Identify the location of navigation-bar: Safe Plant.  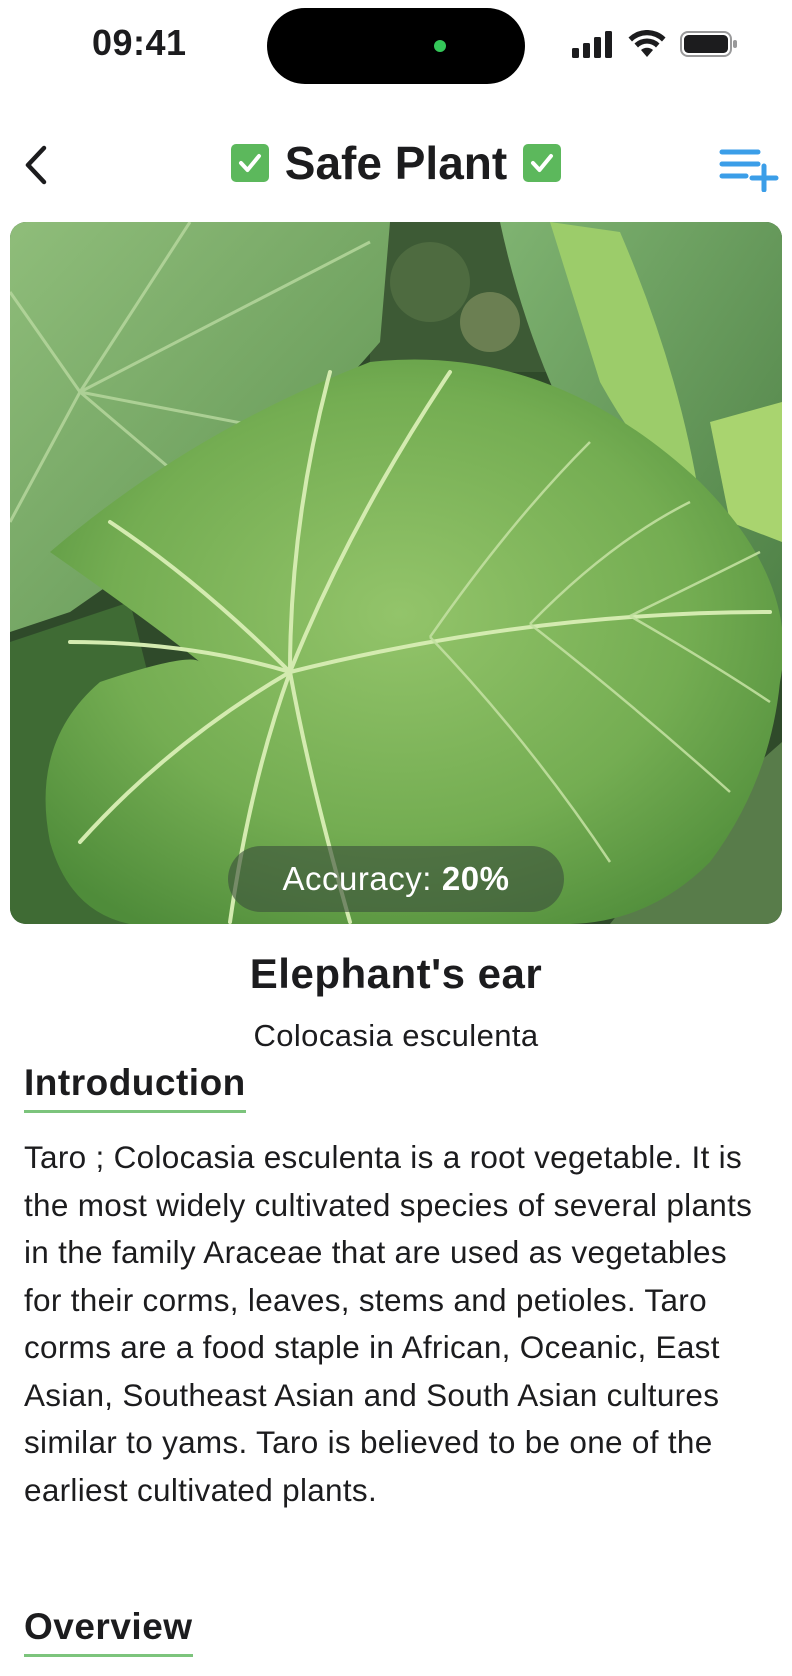
(396, 165).